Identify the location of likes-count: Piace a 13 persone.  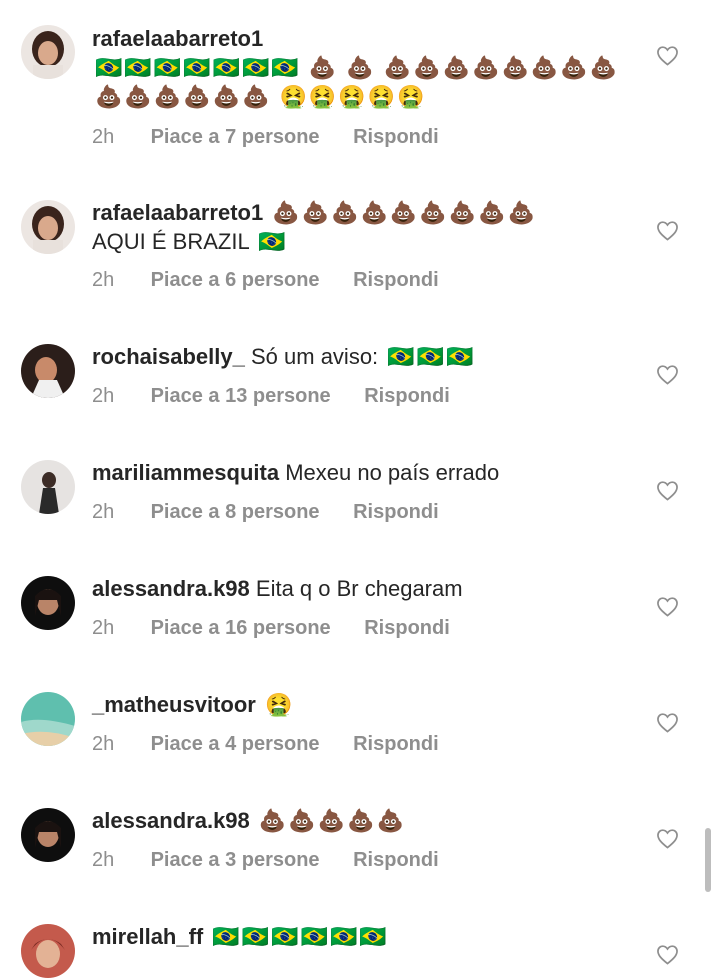
(241, 396).